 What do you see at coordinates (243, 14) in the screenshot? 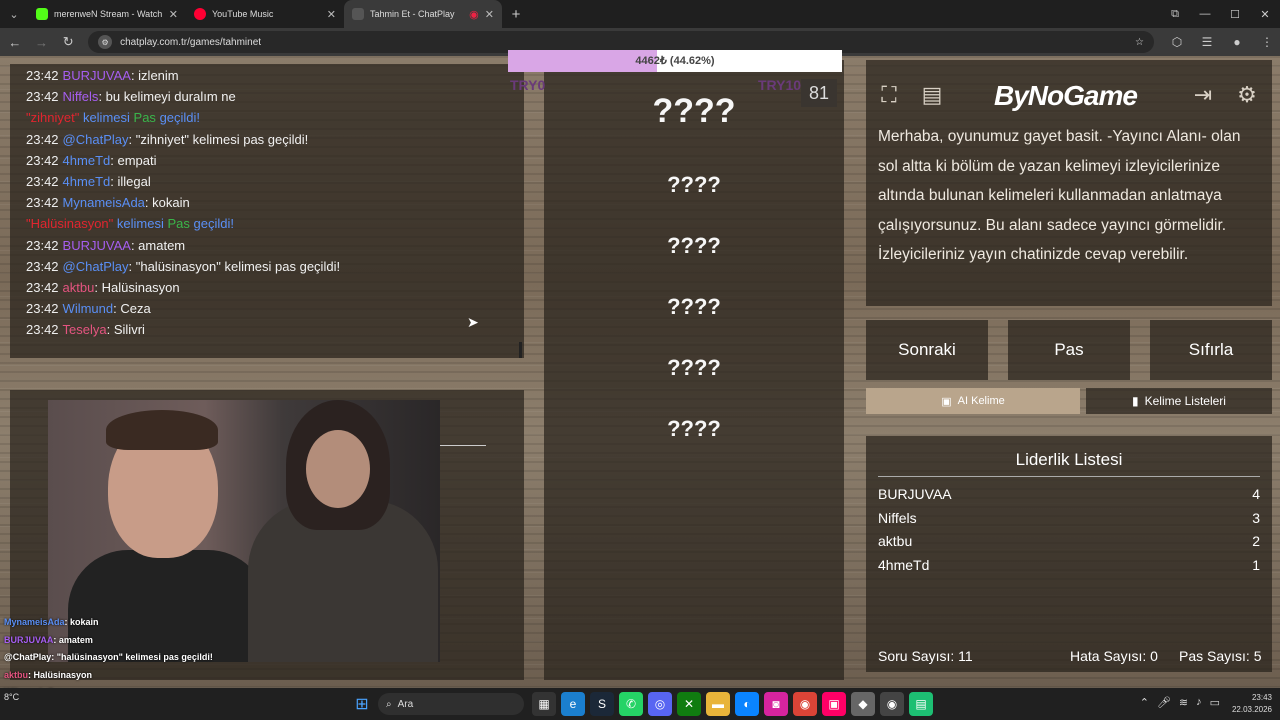
I see `tab-title: YouTube Music` at bounding box center [243, 14].